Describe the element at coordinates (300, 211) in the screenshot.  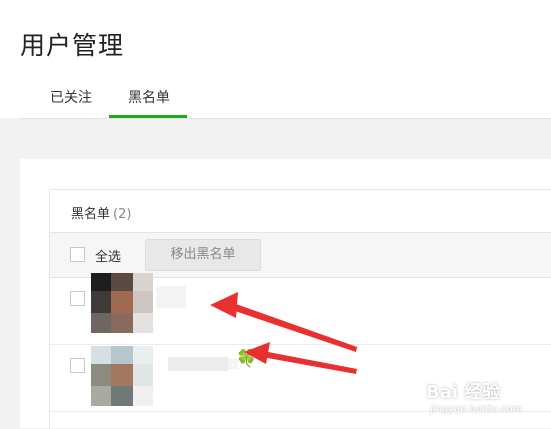
I see `blacklist-header: 黑名单 (2)` at that location.